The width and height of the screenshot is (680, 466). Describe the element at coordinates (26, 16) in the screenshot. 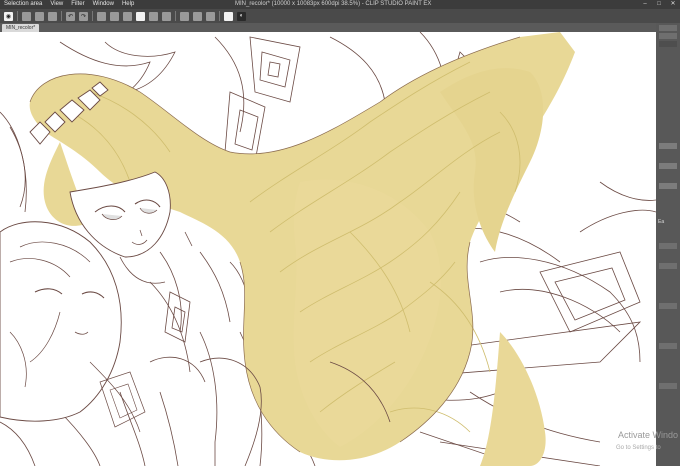

I see `new-file-icon` at that location.